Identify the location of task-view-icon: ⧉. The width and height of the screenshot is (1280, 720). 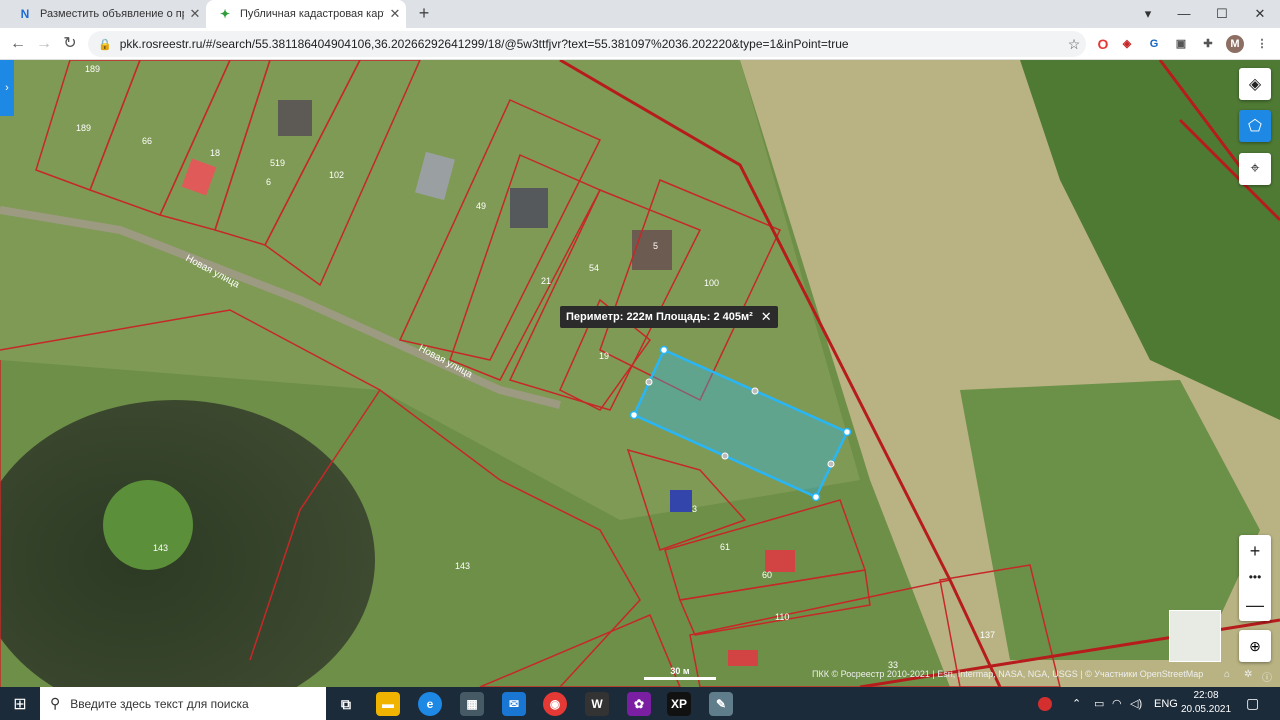
(346, 704).